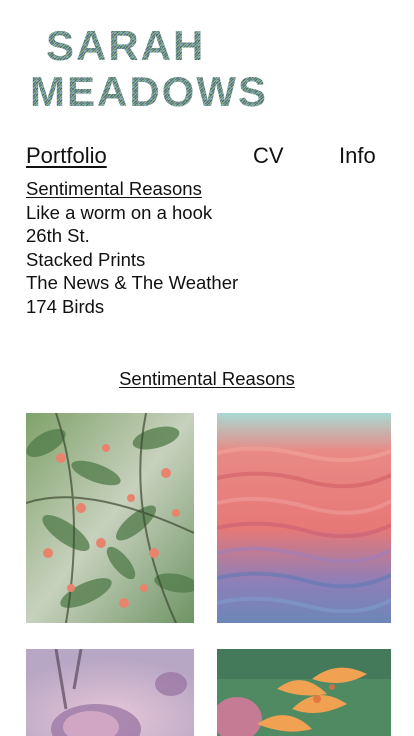  Describe the element at coordinates (132, 189) in the screenshot. I see `series-link-sentimental-reasons: Sentimental Reasons` at that location.